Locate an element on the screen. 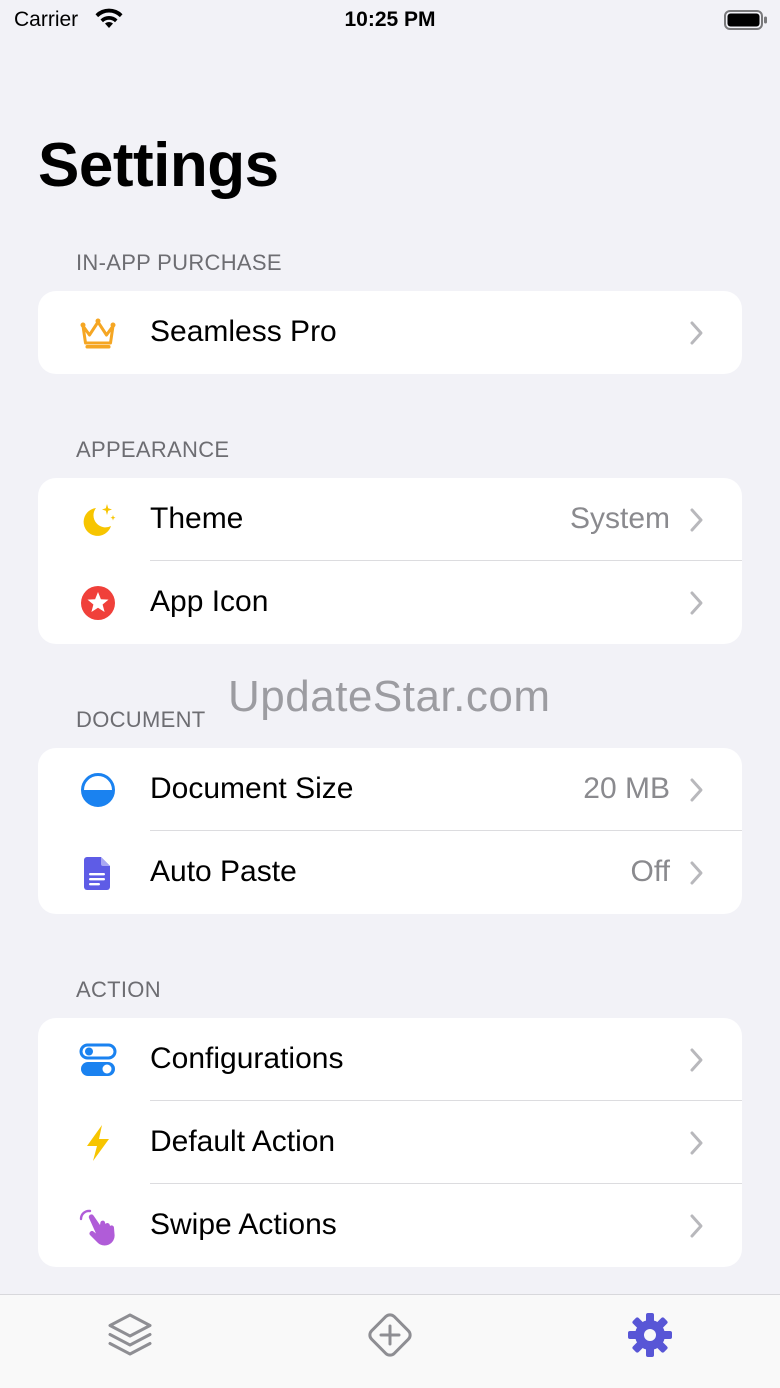  document-size-value: 20 MB is located at coordinates (626, 788).